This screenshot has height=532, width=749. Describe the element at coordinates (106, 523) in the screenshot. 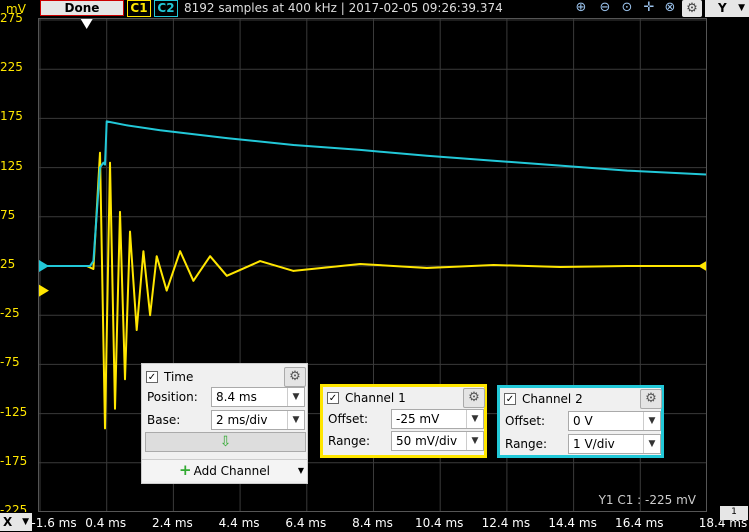

I see `x-tick-label: 0.4 ms` at that location.